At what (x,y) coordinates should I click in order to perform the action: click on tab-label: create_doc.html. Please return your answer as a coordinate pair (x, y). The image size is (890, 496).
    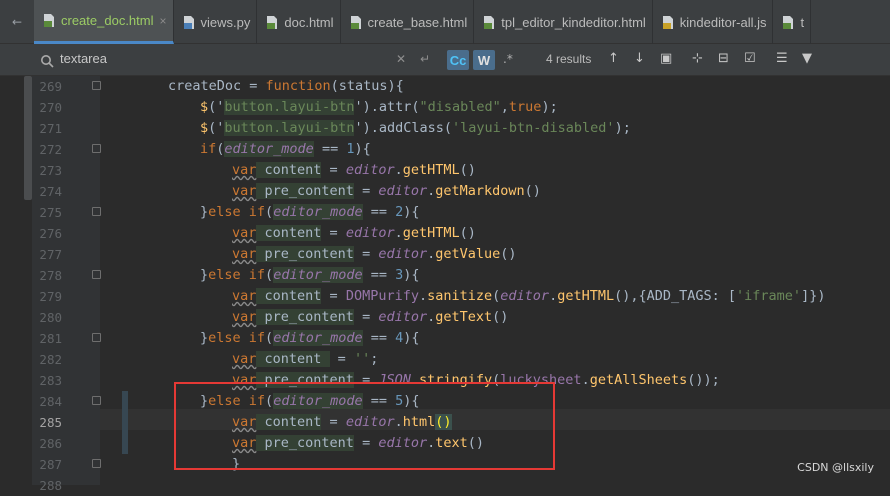
    Looking at the image, I should click on (107, 20).